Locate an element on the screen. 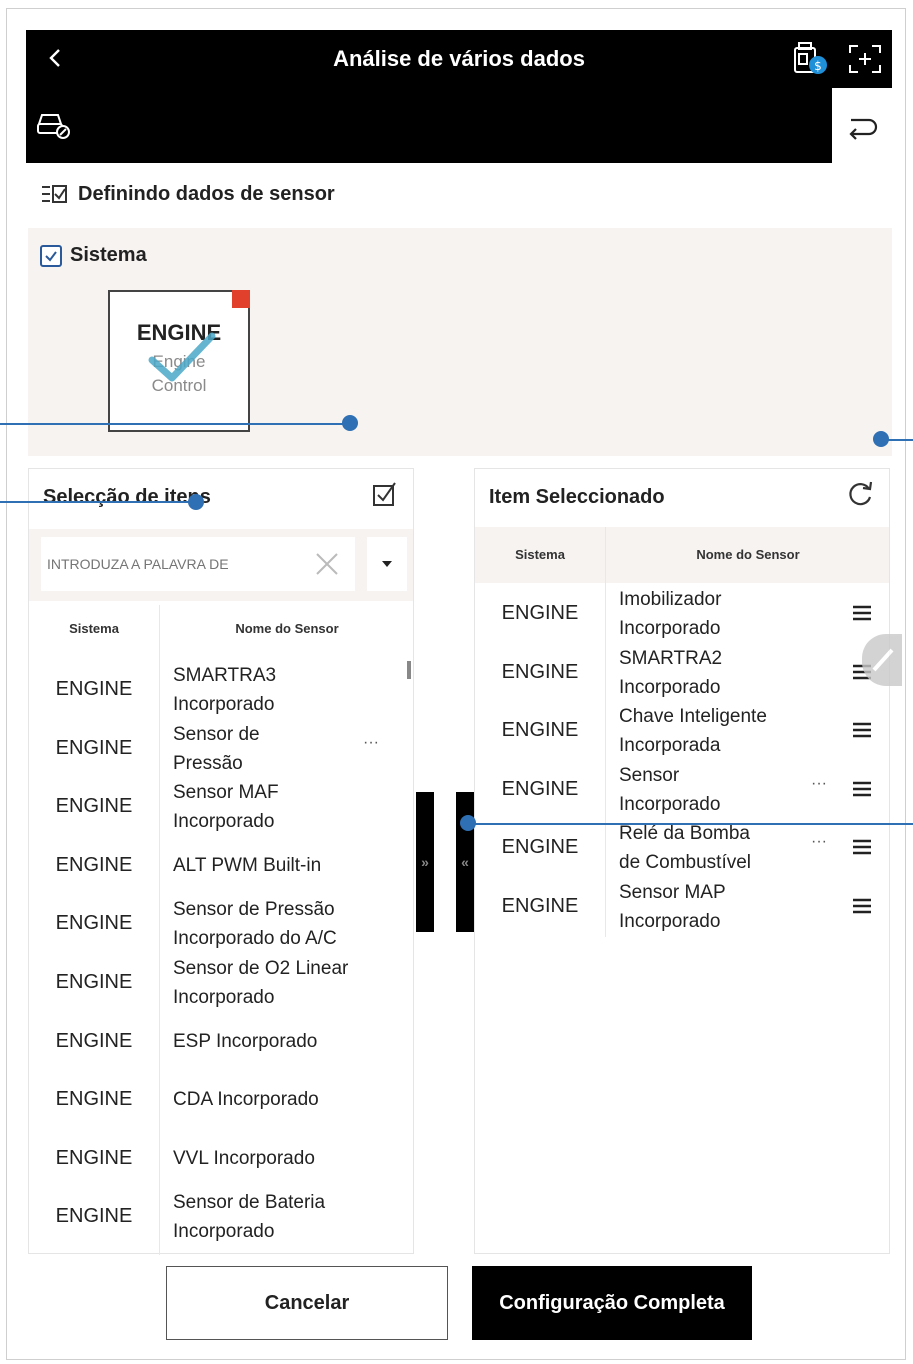 This screenshot has width=913, height=1364. refresh-button is located at coordinates (860, 497).